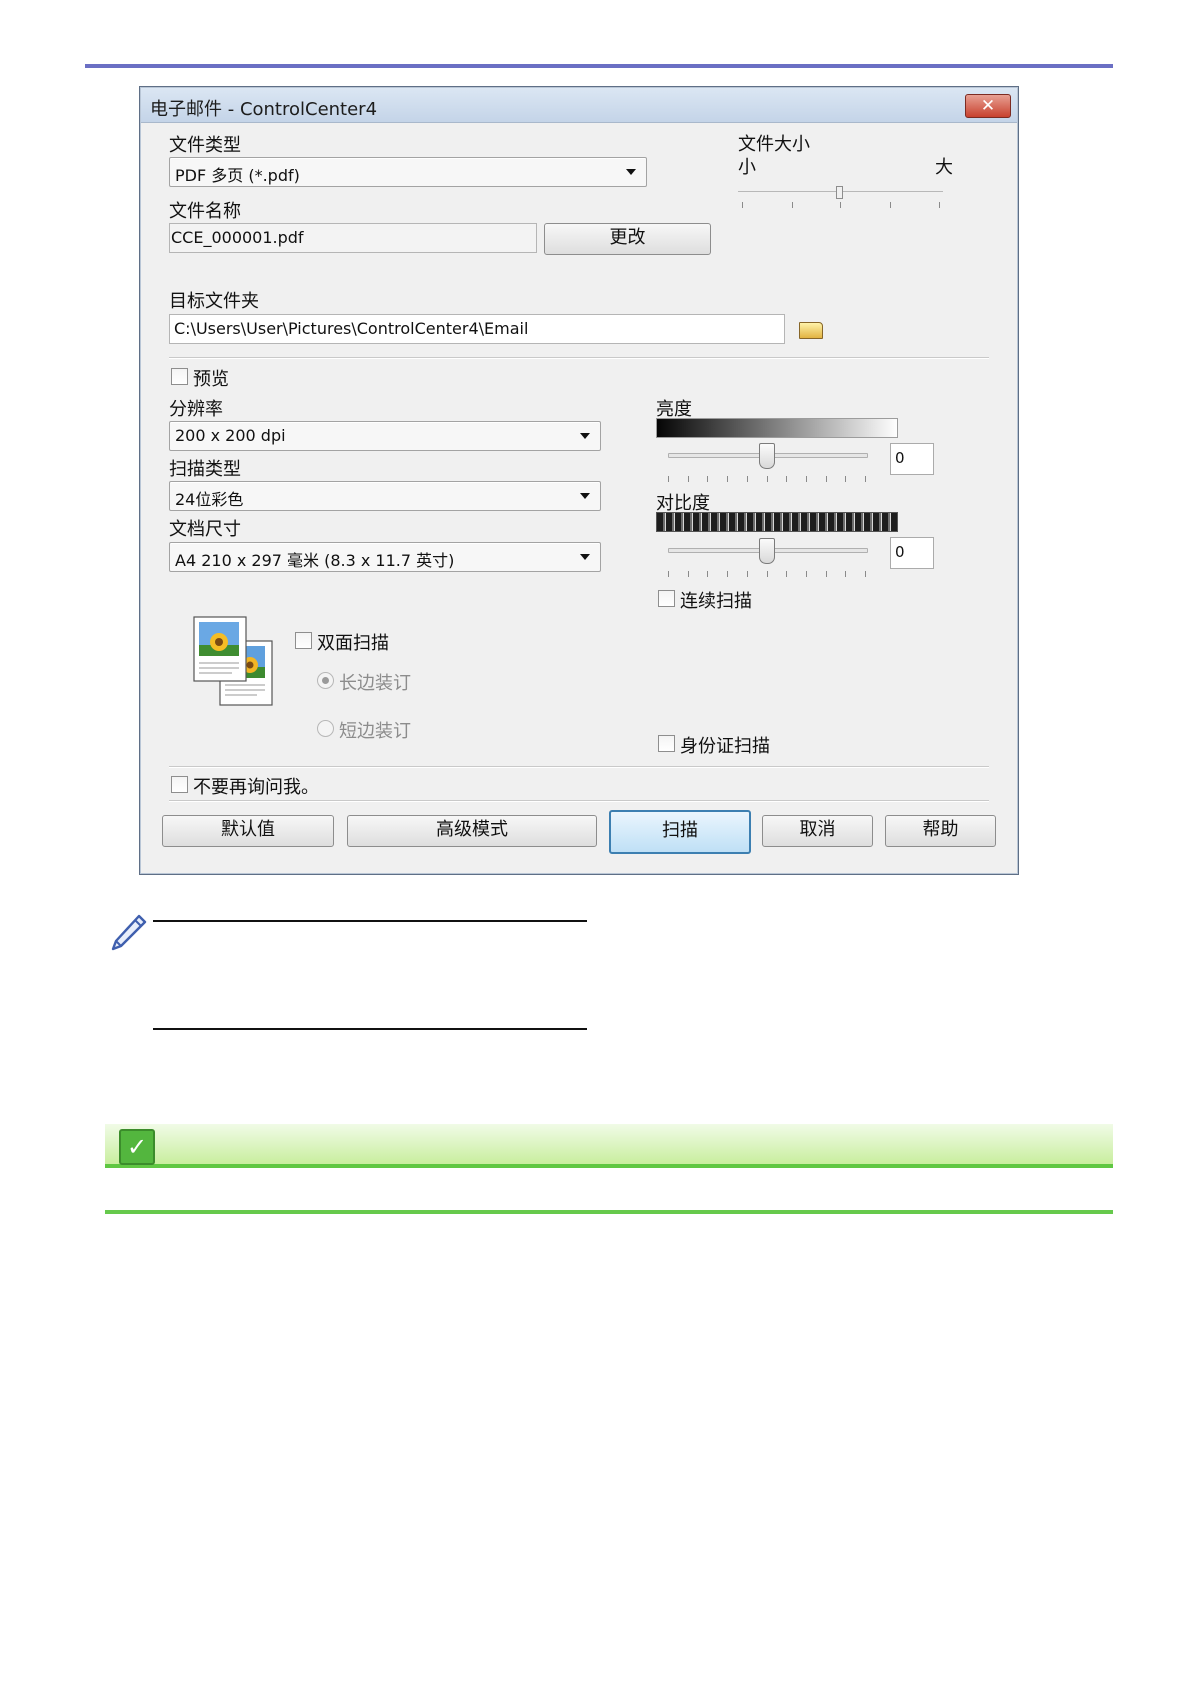  Describe the element at coordinates (375, 683) in the screenshot. I see `long-edge-label: 长边装订` at that location.